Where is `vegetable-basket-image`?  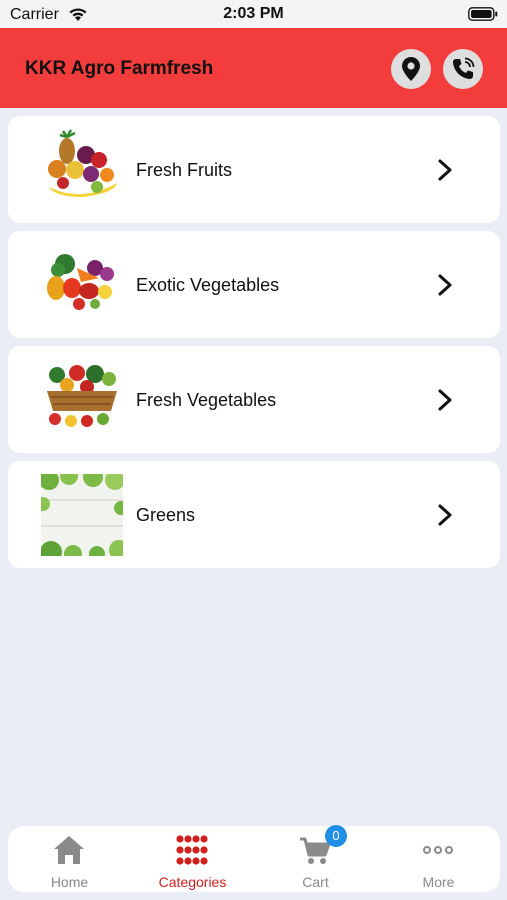 vegetable-basket-image is located at coordinates (82, 396).